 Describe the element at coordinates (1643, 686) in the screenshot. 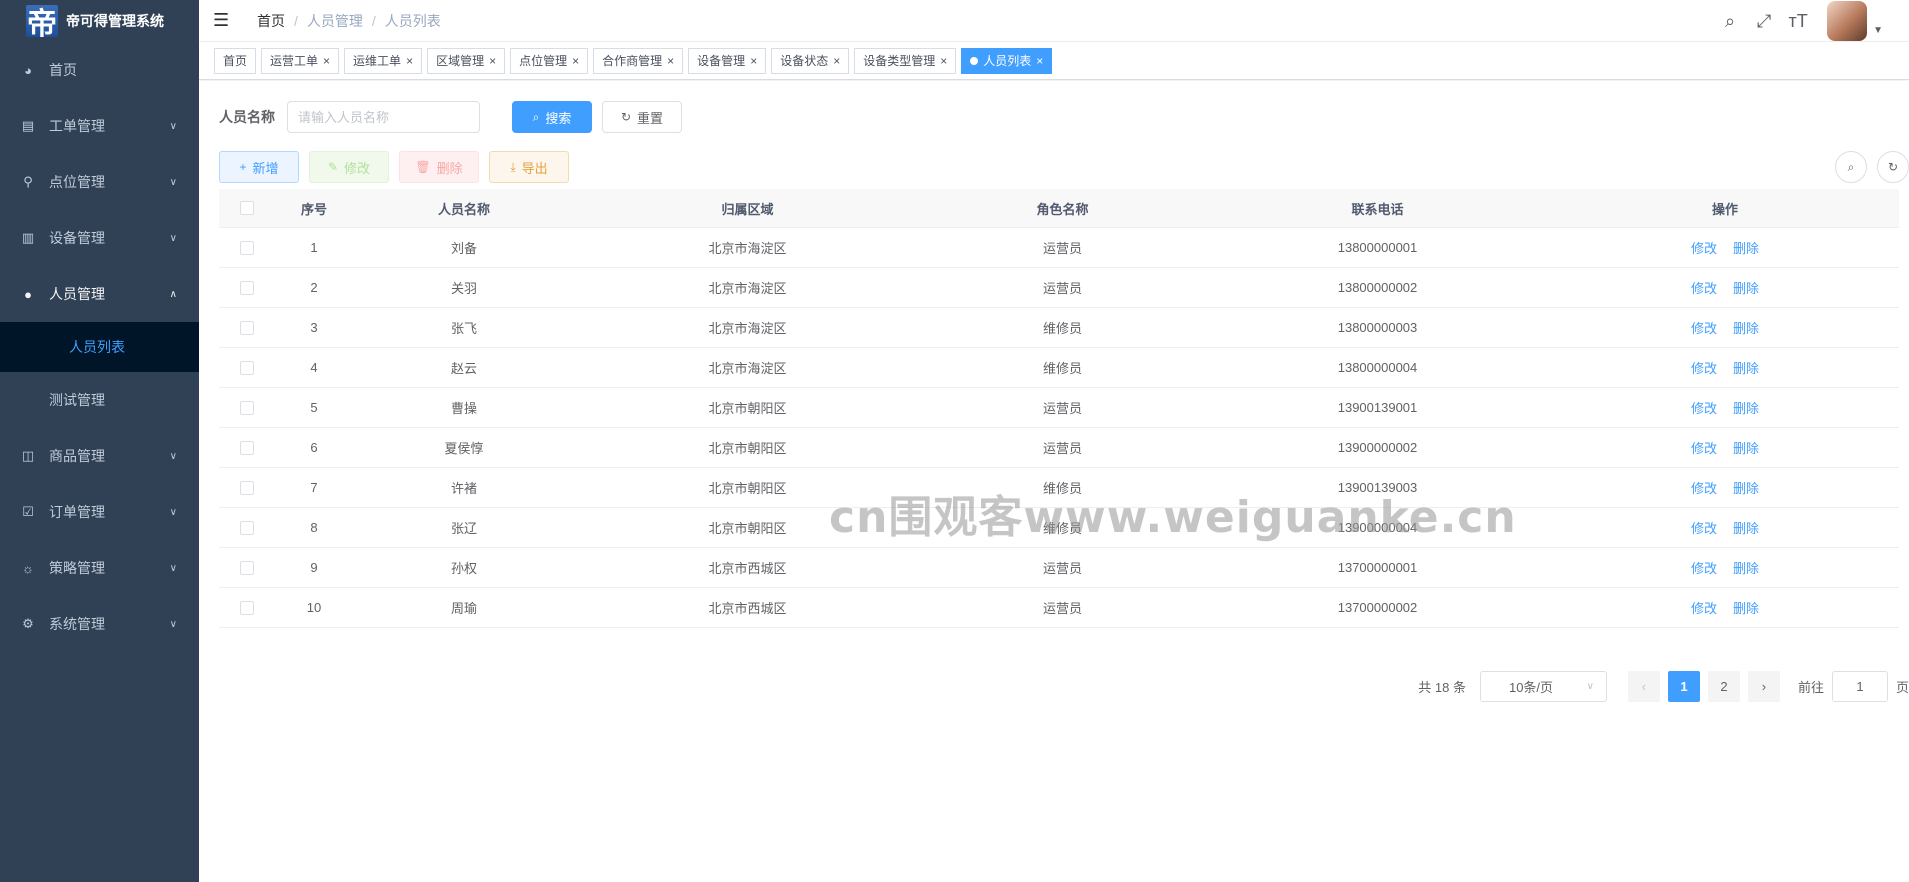

I see `prev-page-button: ‹` at that location.